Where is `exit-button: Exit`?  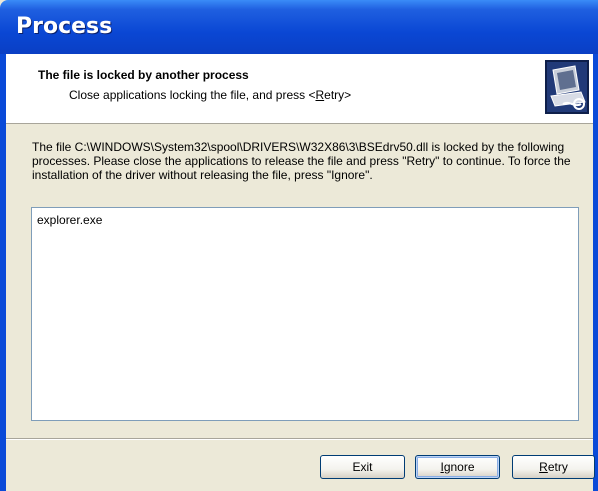 exit-button: Exit is located at coordinates (362, 467).